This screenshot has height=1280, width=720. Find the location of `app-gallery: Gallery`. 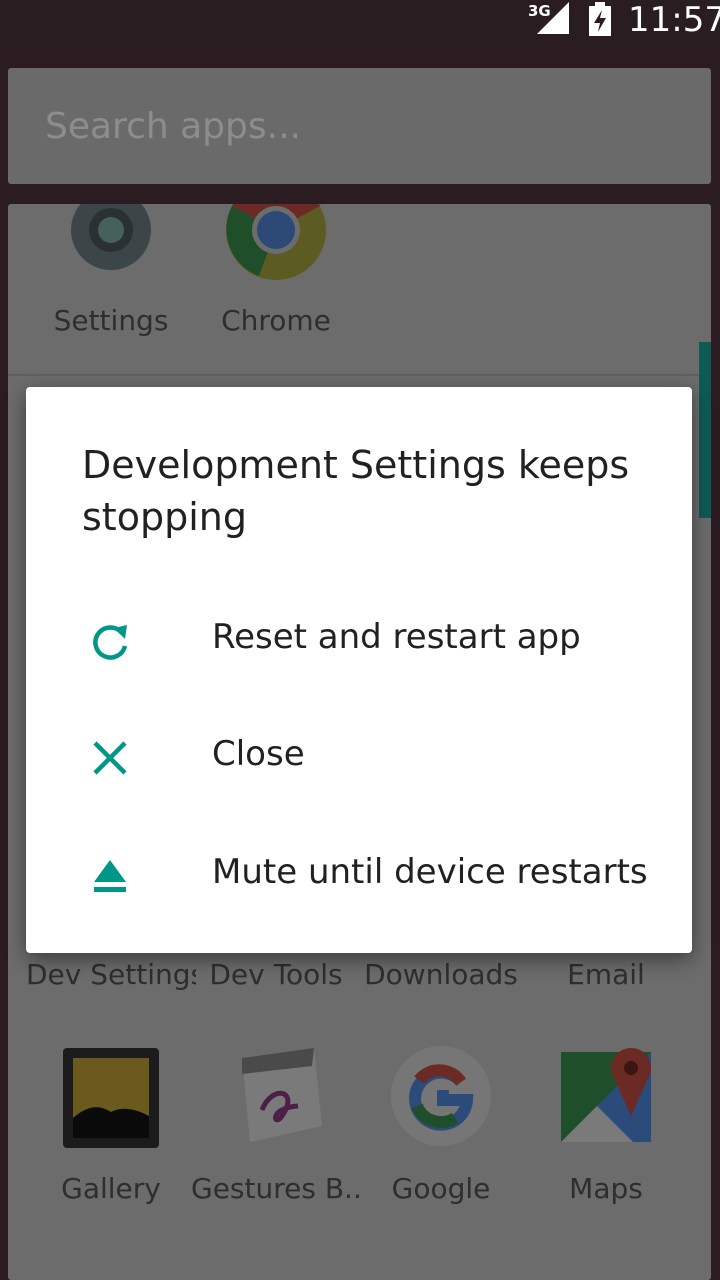

app-gallery: Gallery is located at coordinates (111, 1130).